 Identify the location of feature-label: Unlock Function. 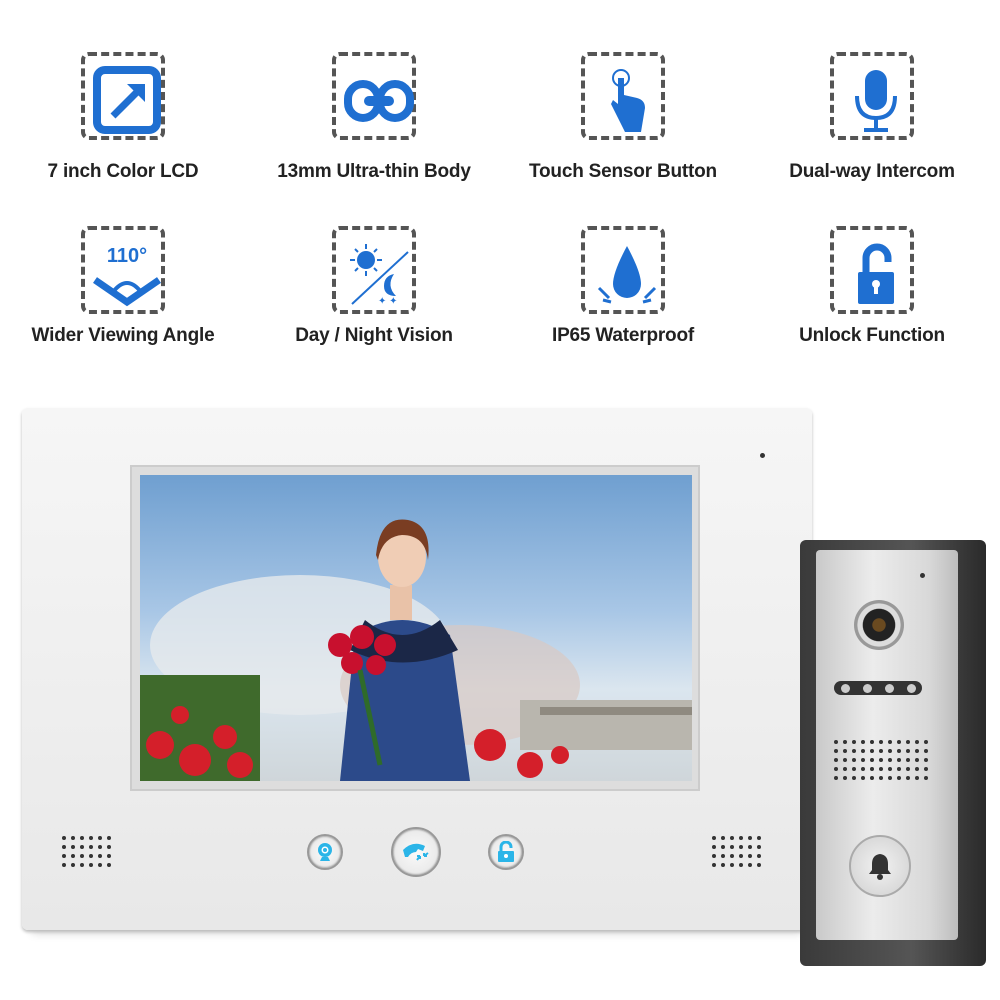
(872, 335).